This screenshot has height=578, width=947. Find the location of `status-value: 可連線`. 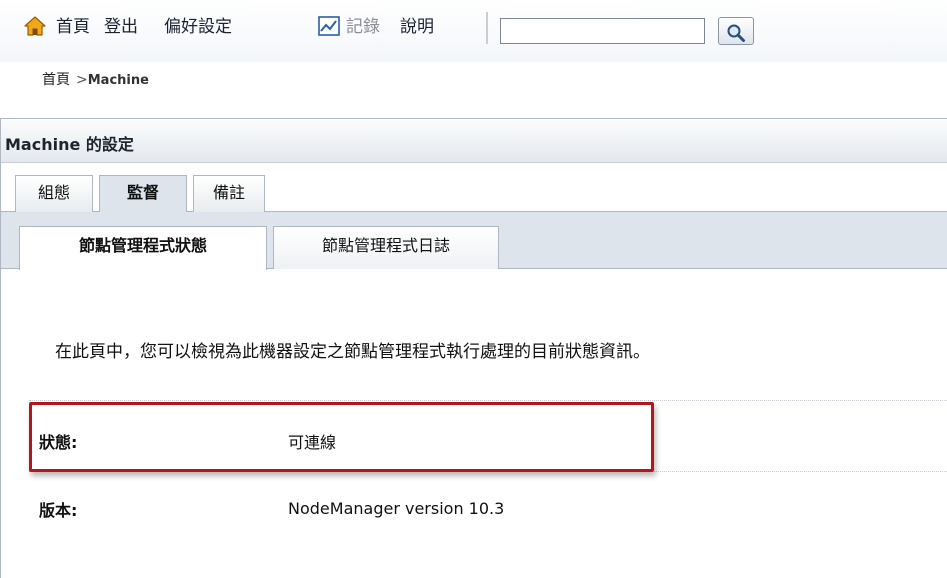

status-value: 可連線 is located at coordinates (312, 442).